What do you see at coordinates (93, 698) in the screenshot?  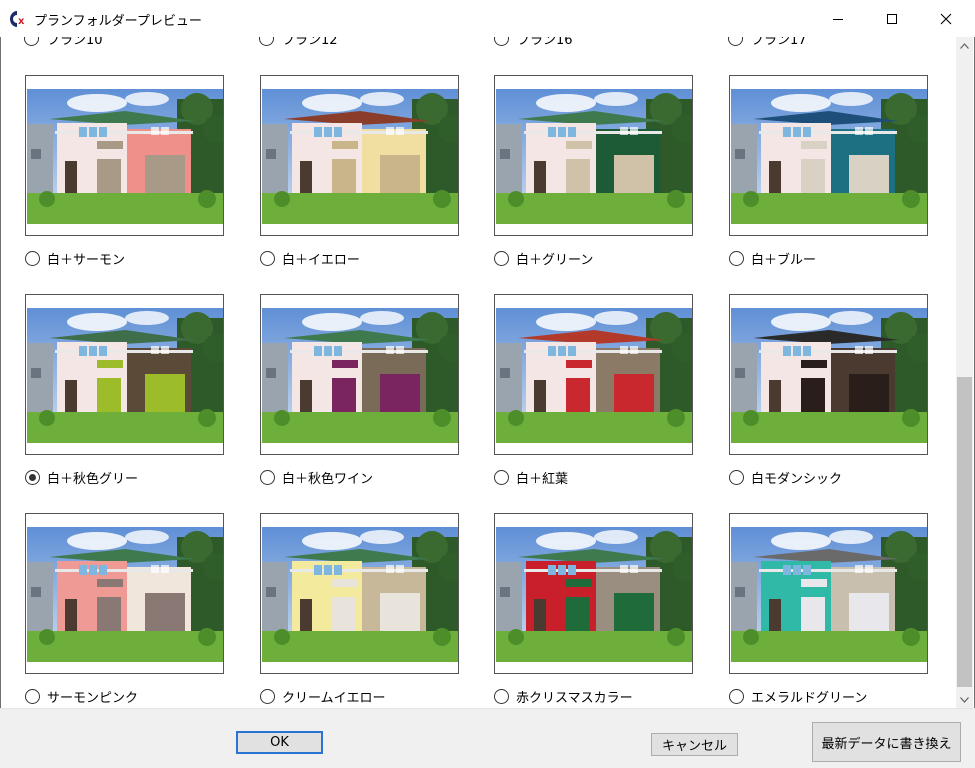 I see `plan-label: サーモンピンク` at bounding box center [93, 698].